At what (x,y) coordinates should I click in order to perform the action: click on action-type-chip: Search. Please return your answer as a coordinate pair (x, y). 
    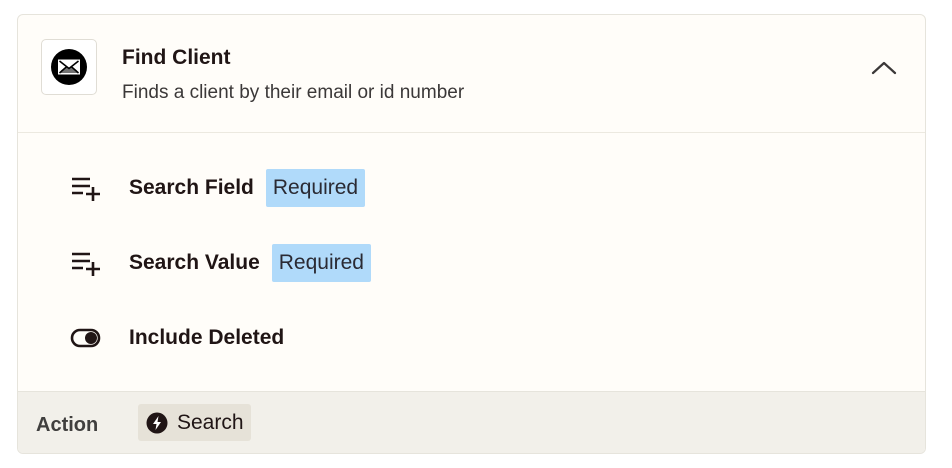
    Looking at the image, I should click on (194, 422).